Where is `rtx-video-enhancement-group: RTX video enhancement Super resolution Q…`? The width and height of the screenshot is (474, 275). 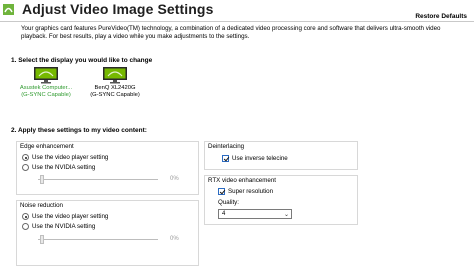
rtx-video-enhancement-group: RTX video enhancement Super resolution Q… is located at coordinates (281, 200).